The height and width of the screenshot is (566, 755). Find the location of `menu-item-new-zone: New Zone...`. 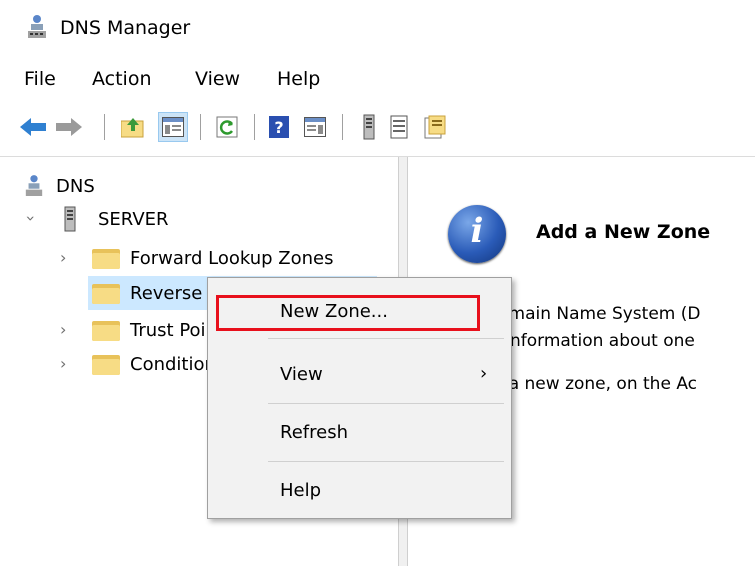

menu-item-new-zone: New Zone... is located at coordinates (359, 313).